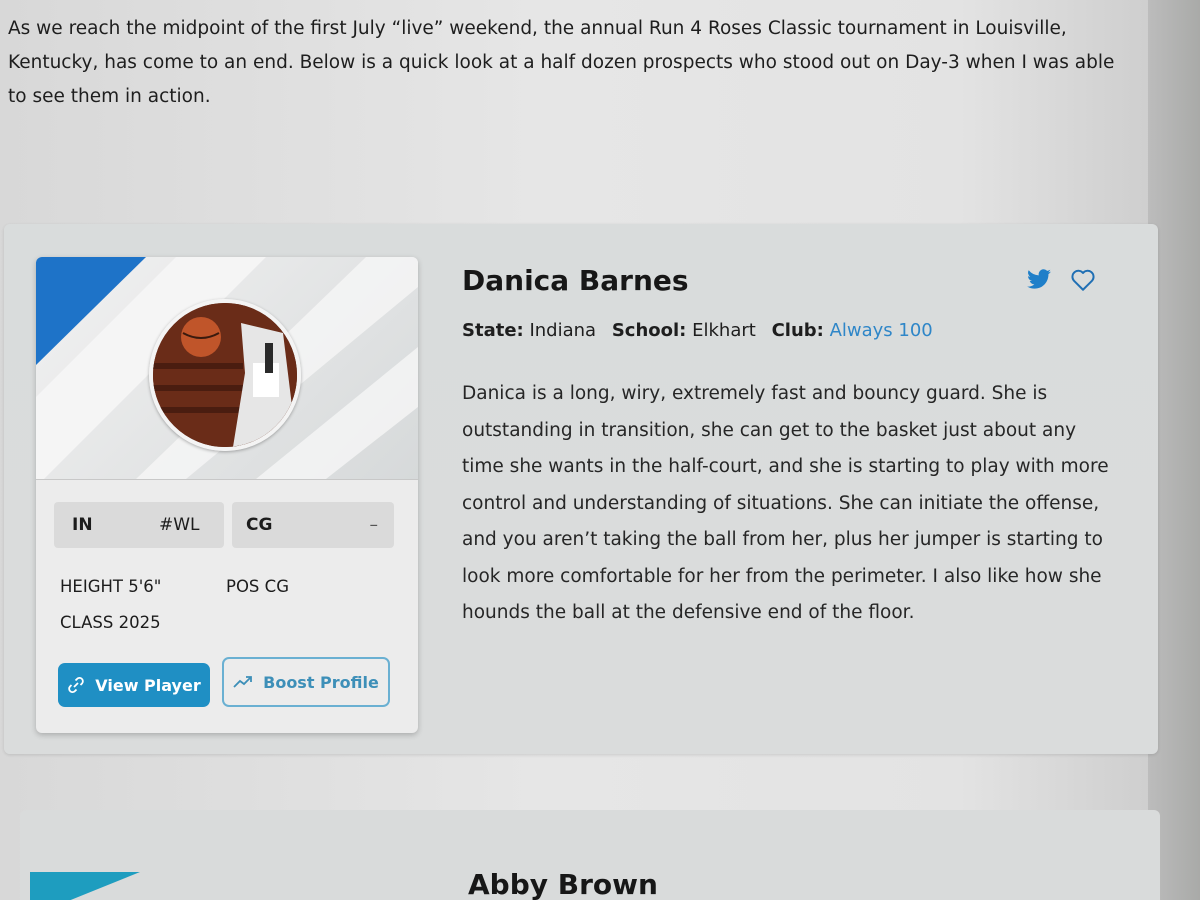  What do you see at coordinates (493, 330) in the screenshot?
I see `state-label: State:` at bounding box center [493, 330].